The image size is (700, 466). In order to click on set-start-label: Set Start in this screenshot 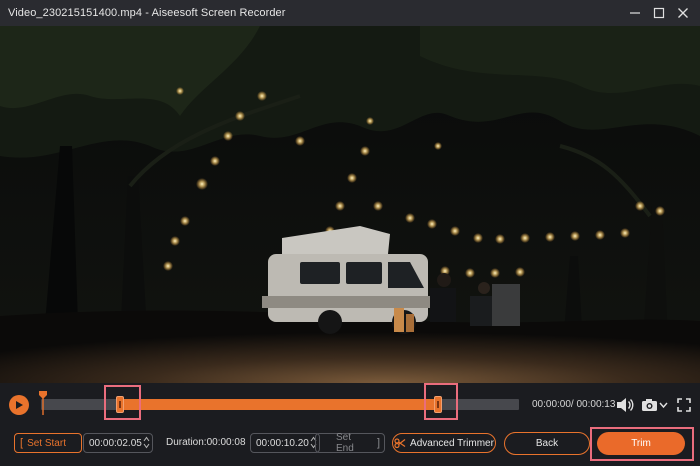, I will do `click(46, 443)`.